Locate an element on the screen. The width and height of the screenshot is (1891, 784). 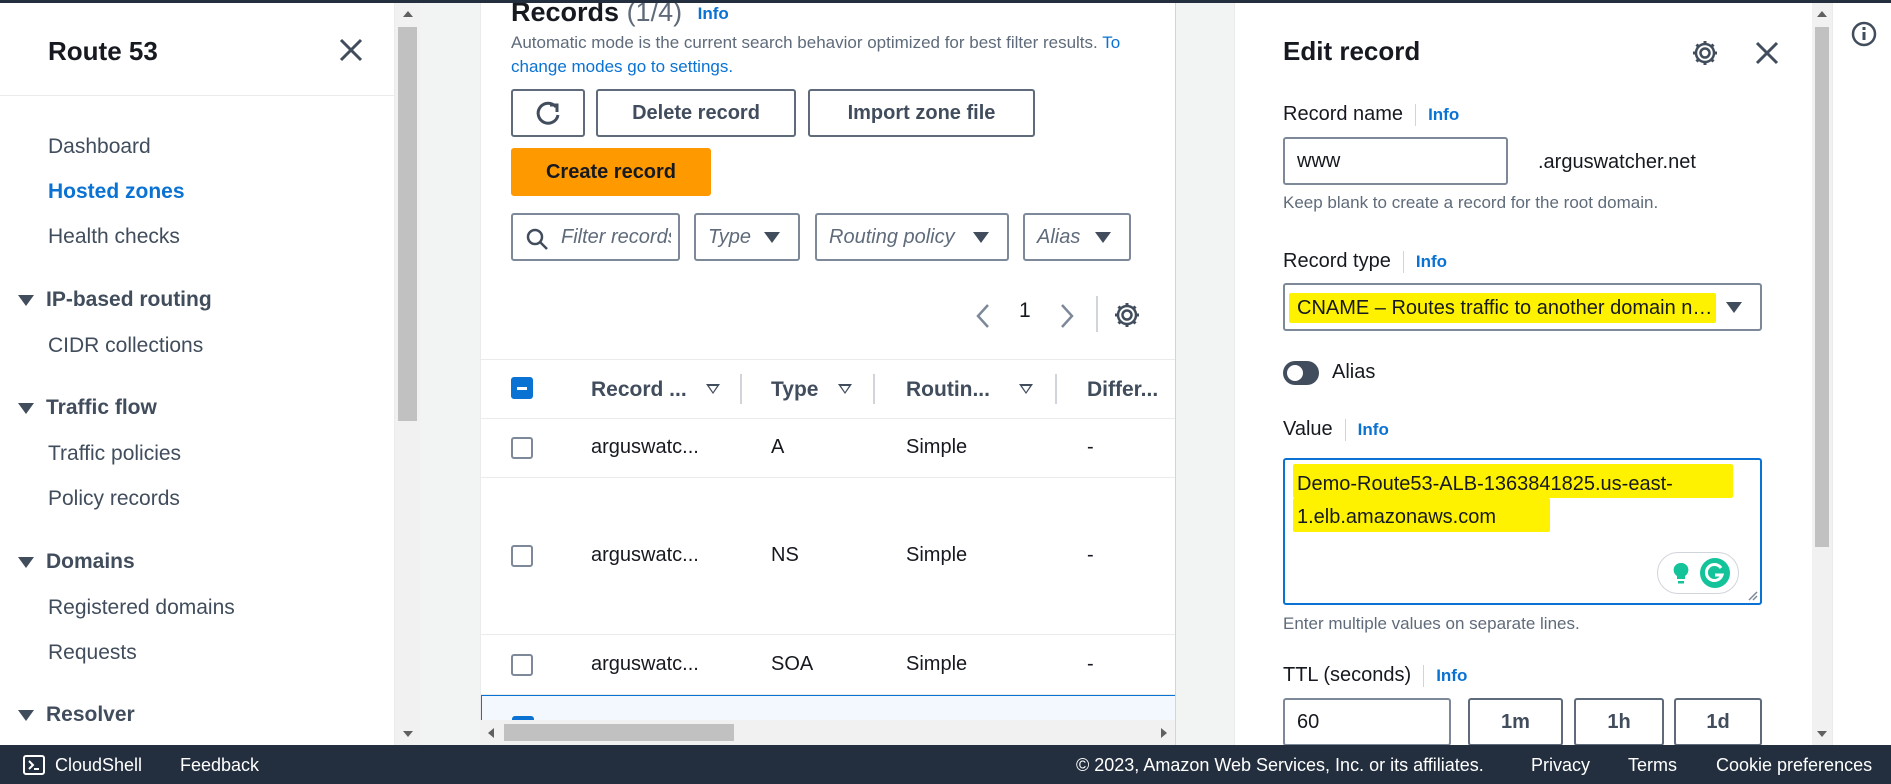
nav-item-hosted-zones: Hosted zones is located at coordinates (116, 192).